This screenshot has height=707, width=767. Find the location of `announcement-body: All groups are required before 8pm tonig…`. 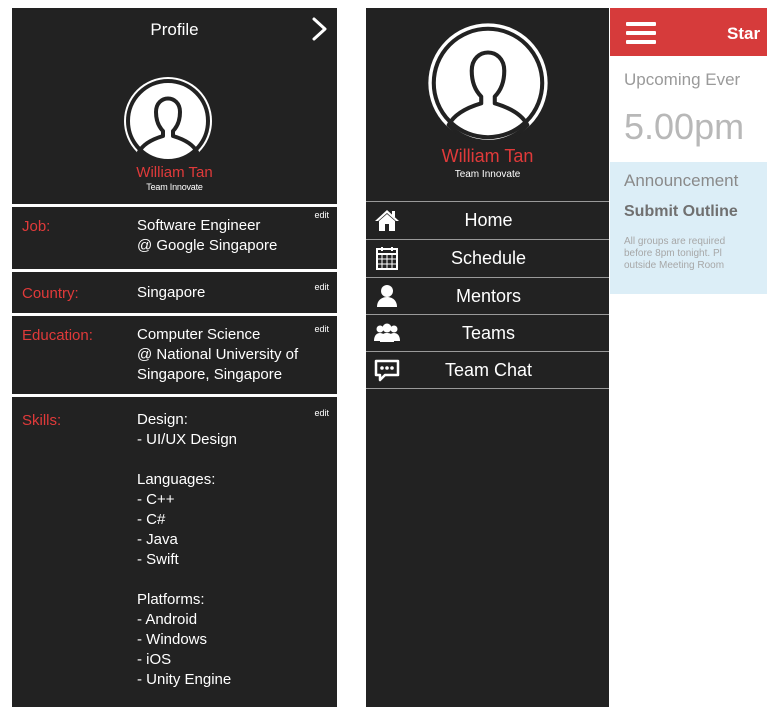

announcement-body: All groups are required before 8pm tonig… is located at coordinates (675, 253).